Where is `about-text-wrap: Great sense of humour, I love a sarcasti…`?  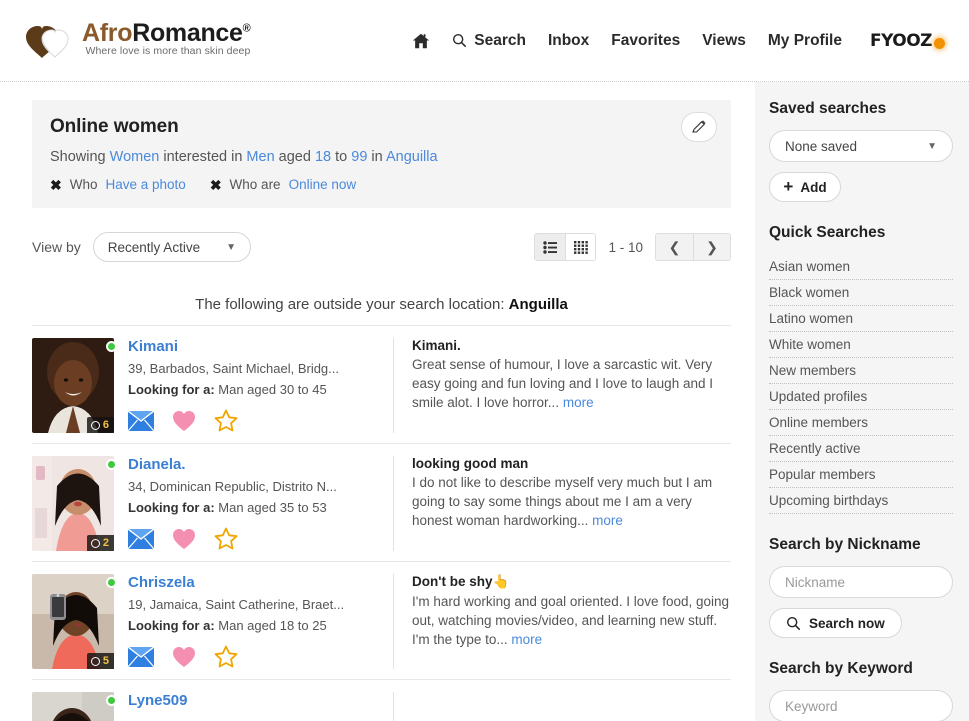 about-text-wrap: Great sense of humour, I love a sarcasti… is located at coordinates (571, 383).